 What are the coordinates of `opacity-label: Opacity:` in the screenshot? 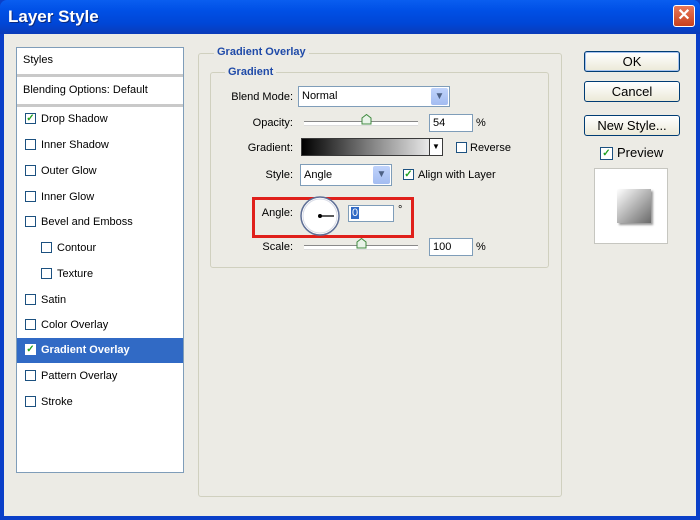 It's located at (272, 123).